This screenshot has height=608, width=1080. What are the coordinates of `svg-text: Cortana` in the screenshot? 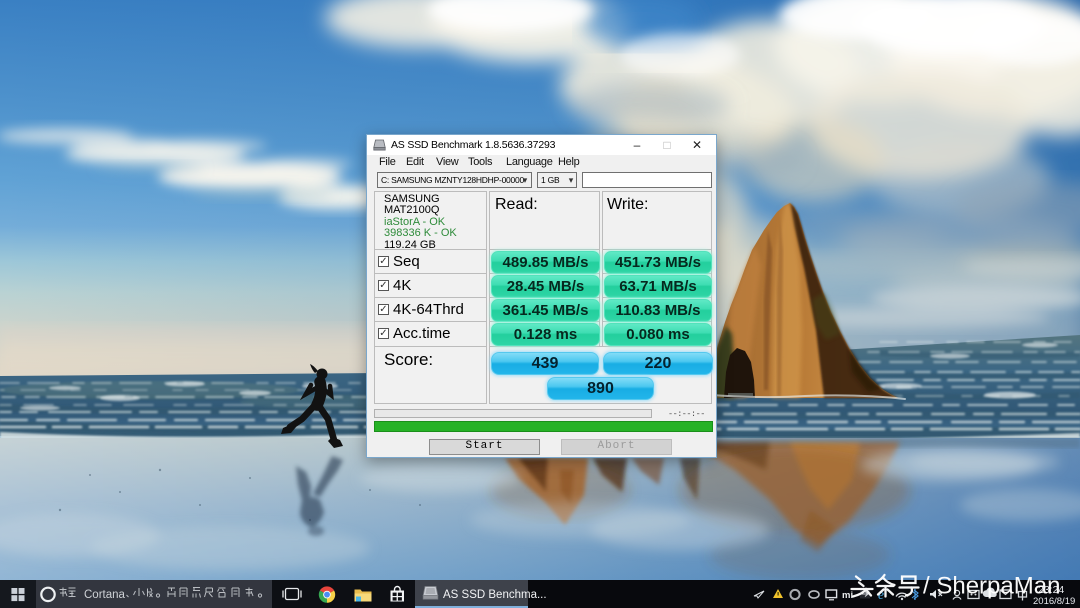 It's located at (105, 595).